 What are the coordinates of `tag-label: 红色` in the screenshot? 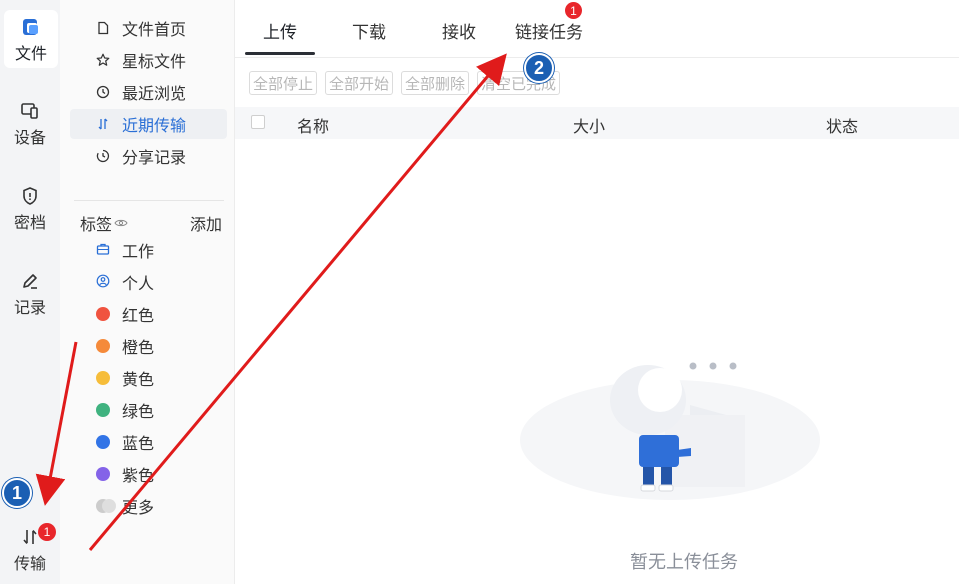 It's located at (138, 315).